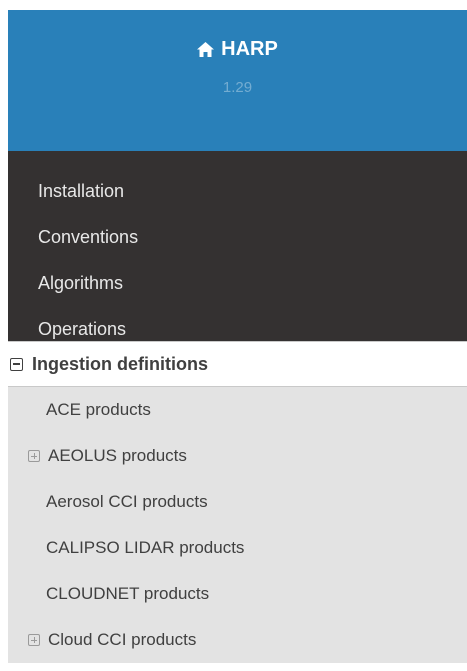  Describe the element at coordinates (122, 639) in the screenshot. I see `submenu-item-label: Cloud CCI products` at that location.